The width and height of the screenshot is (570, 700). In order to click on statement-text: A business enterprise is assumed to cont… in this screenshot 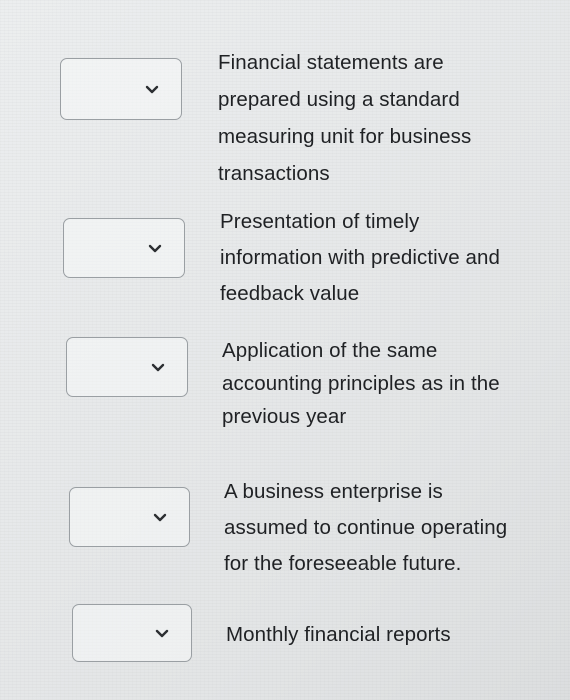, I will do `click(366, 527)`.